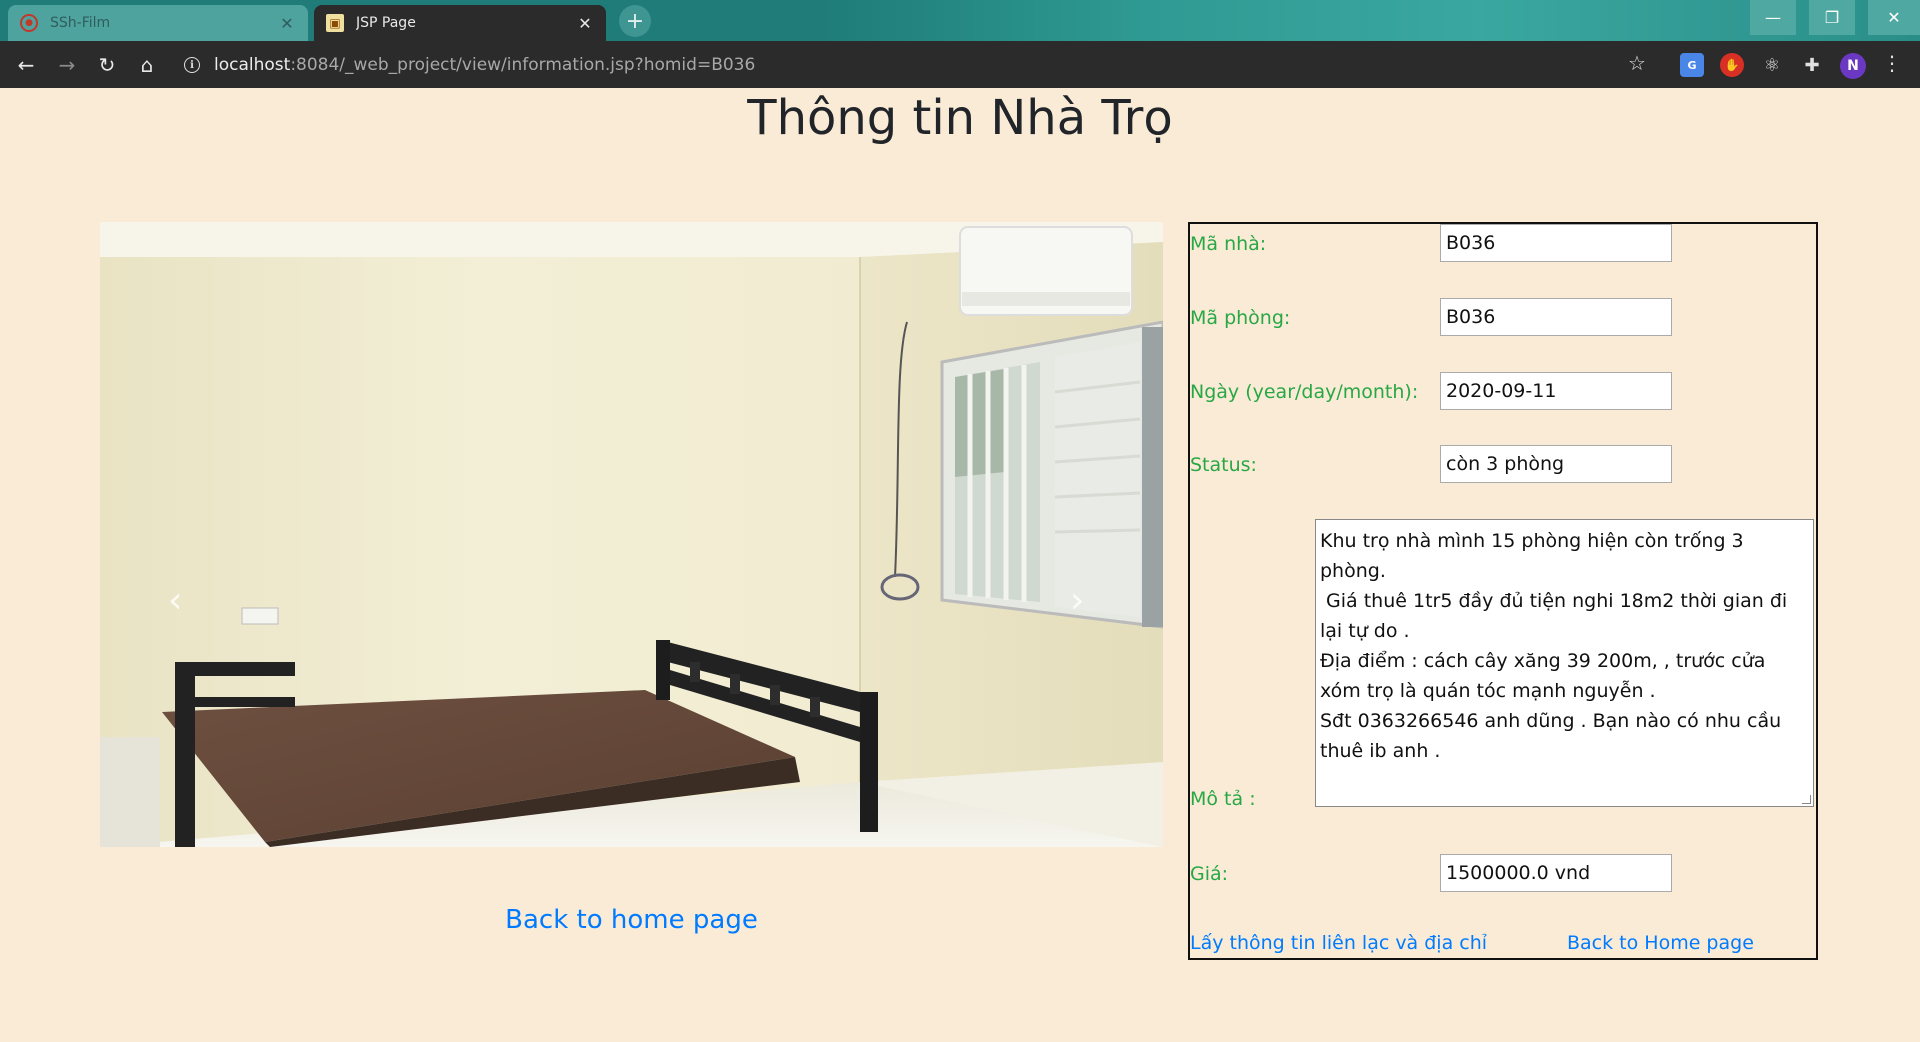 The image size is (1920, 1042). What do you see at coordinates (1304, 392) in the screenshot?
I see `ngay-label: Ngày (year/day/month):` at bounding box center [1304, 392].